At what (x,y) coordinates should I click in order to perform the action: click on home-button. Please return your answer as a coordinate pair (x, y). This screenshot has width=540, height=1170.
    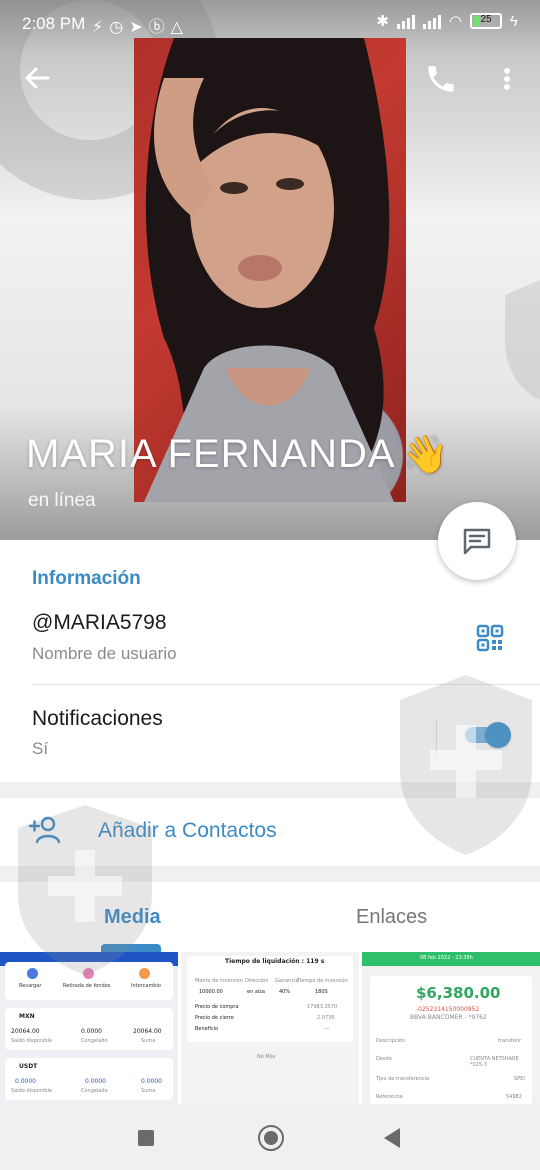
    Looking at the image, I should click on (271, 1138).